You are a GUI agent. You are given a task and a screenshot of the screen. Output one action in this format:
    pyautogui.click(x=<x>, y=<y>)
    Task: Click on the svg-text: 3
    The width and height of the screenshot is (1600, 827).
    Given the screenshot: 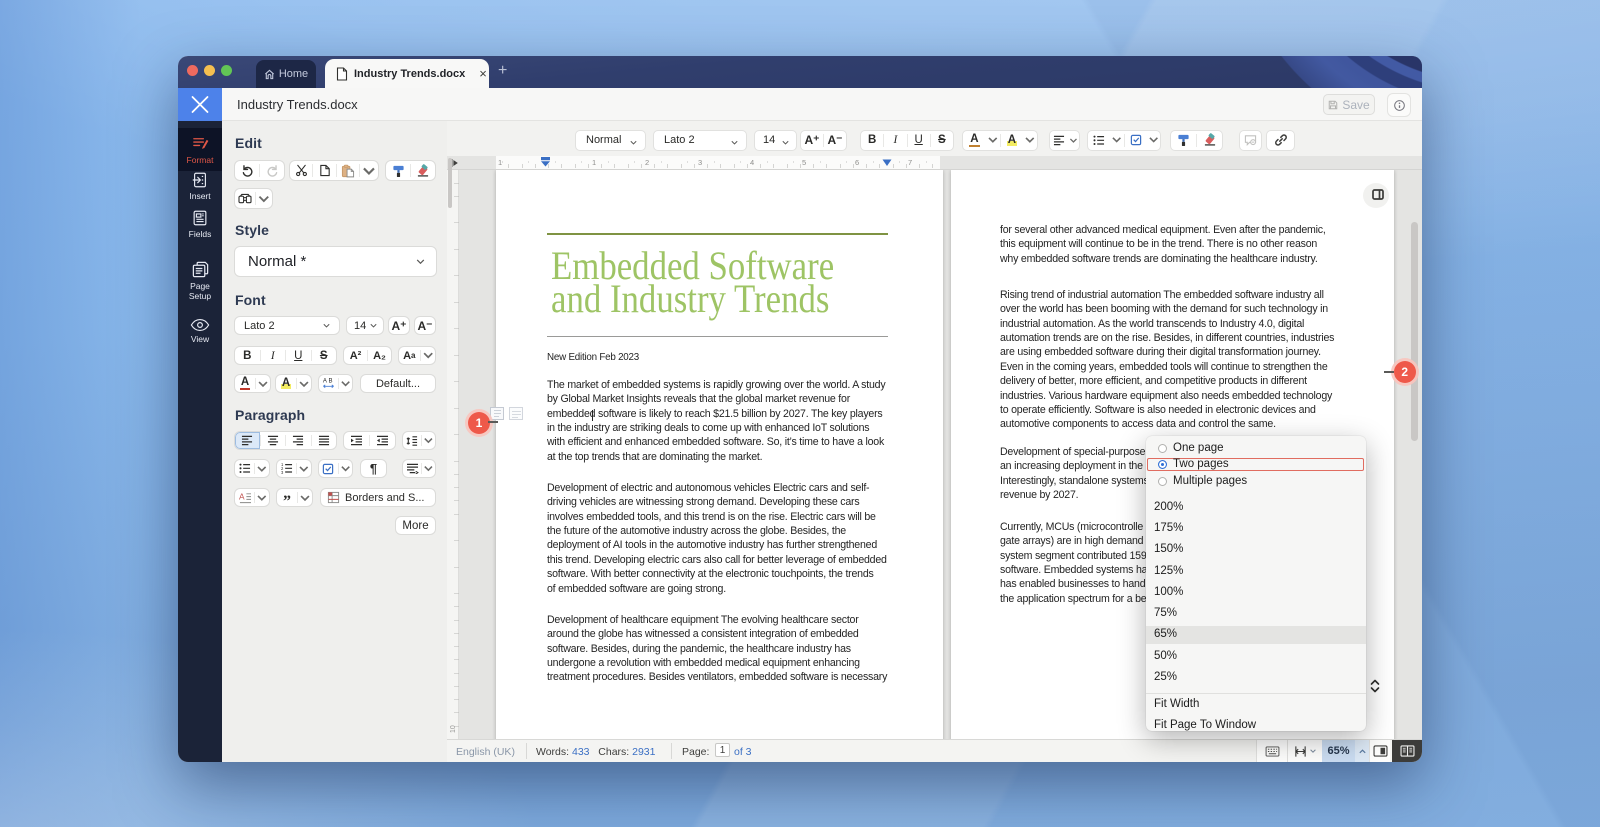 What is the action you would take?
    pyautogui.click(x=282, y=472)
    